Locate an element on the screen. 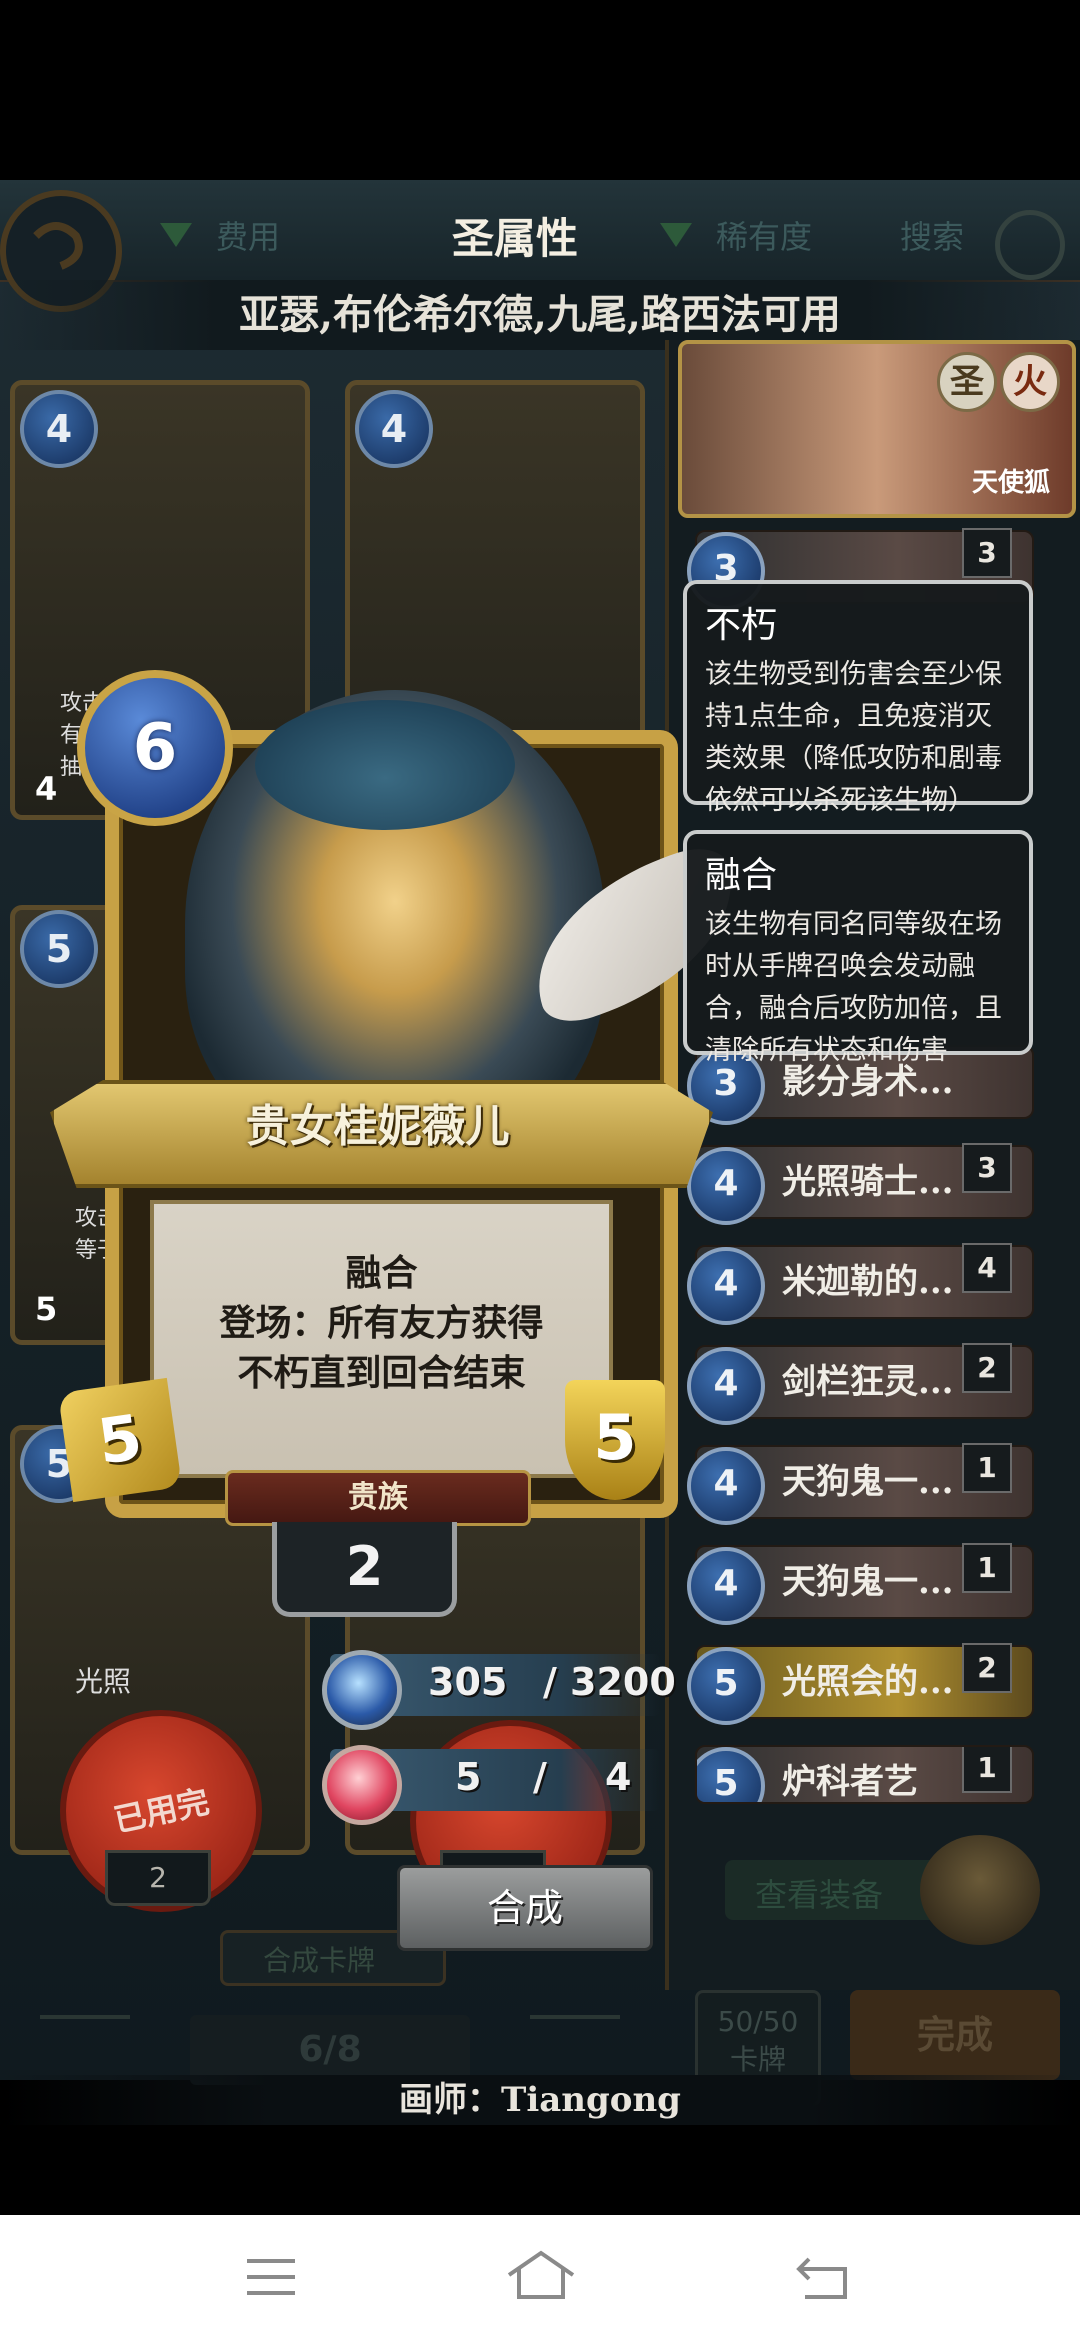  card-name: 贵女桂妮薇儿 is located at coordinates (377, 1126).